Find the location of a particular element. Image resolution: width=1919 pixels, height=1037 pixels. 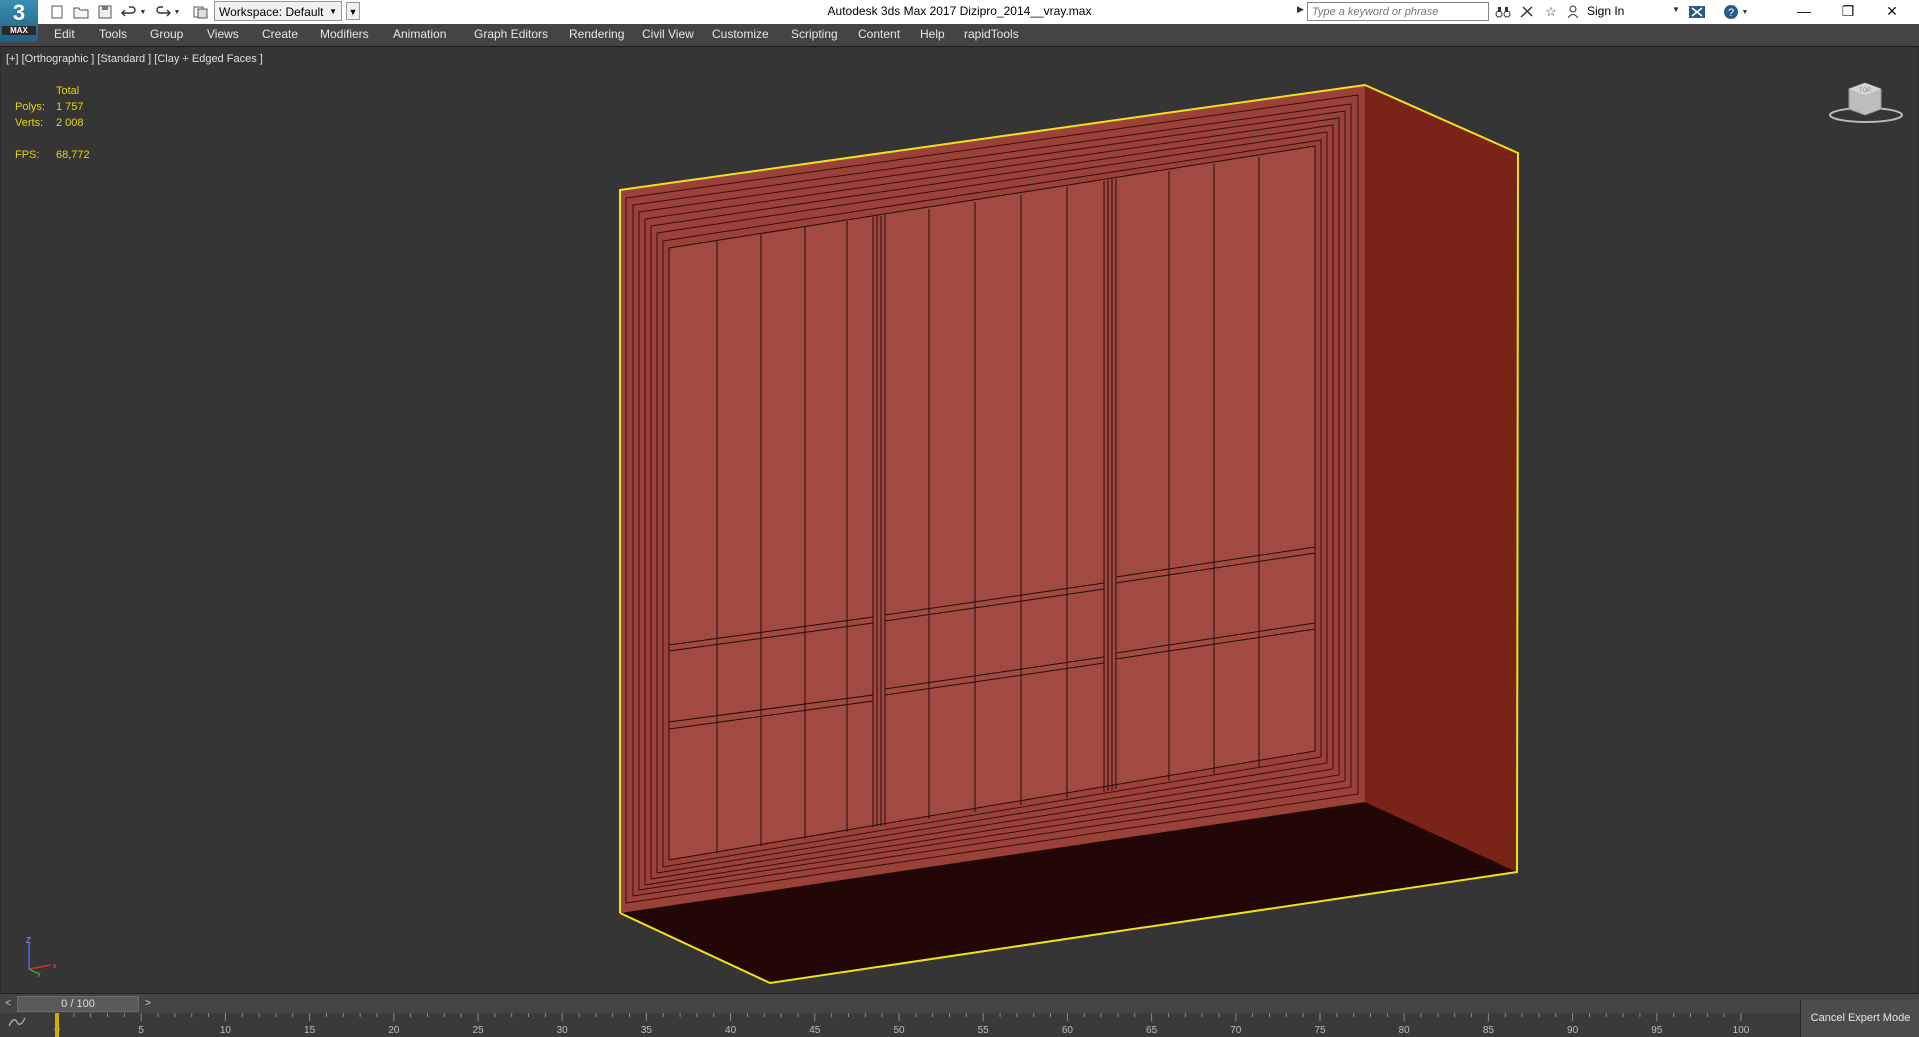

close-icon: ✕ is located at coordinates (1892, 12).